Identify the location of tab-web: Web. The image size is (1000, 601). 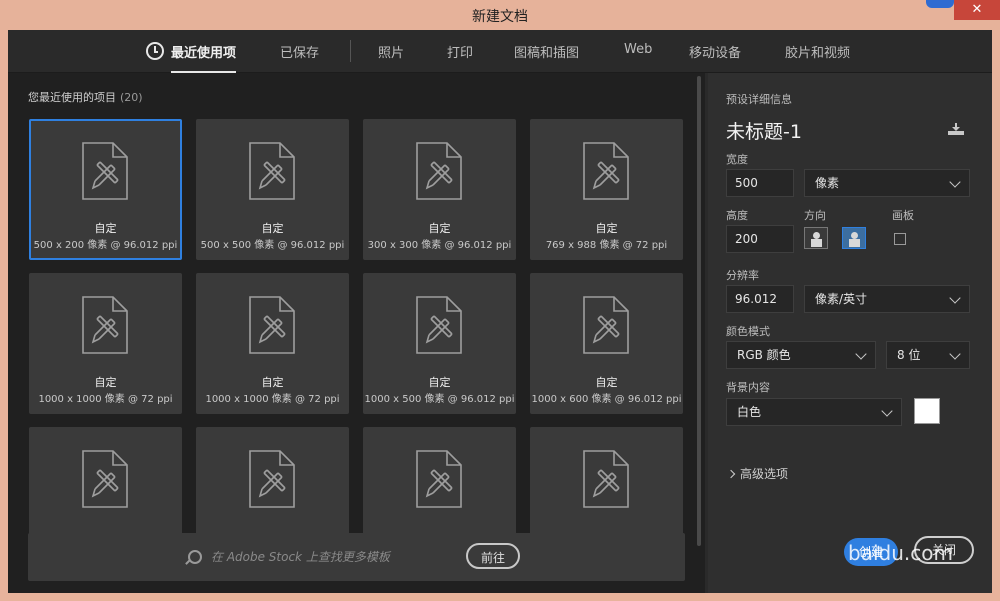
(638, 49).